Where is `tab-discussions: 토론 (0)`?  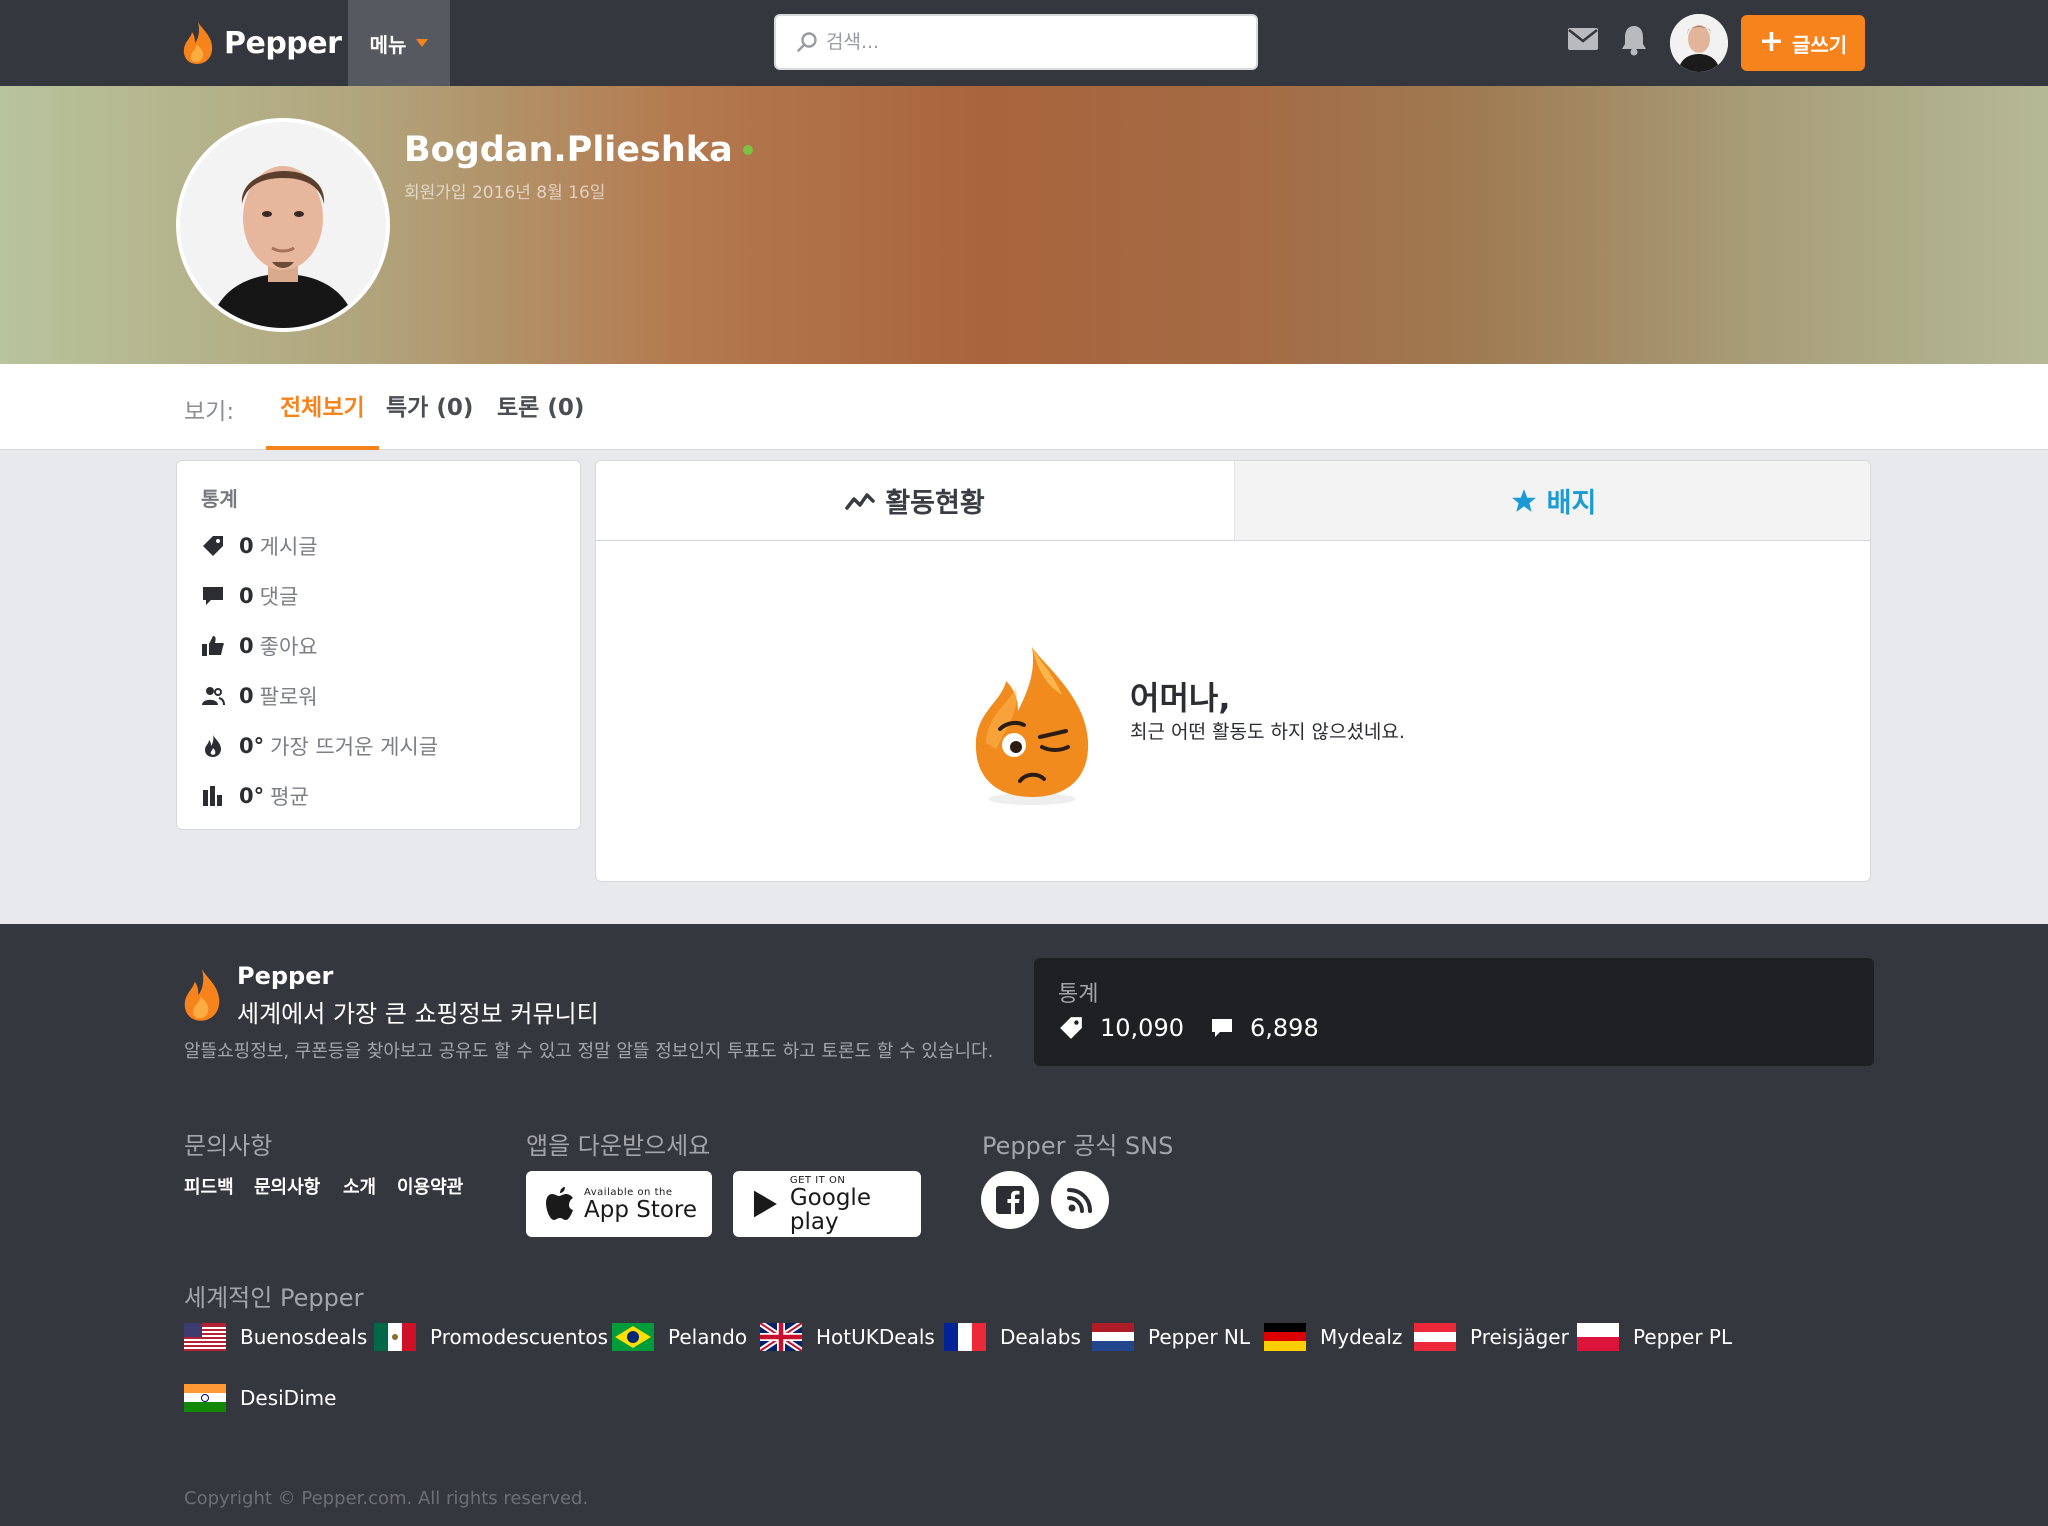
tab-discussions: 토론 (0) is located at coordinates (540, 419).